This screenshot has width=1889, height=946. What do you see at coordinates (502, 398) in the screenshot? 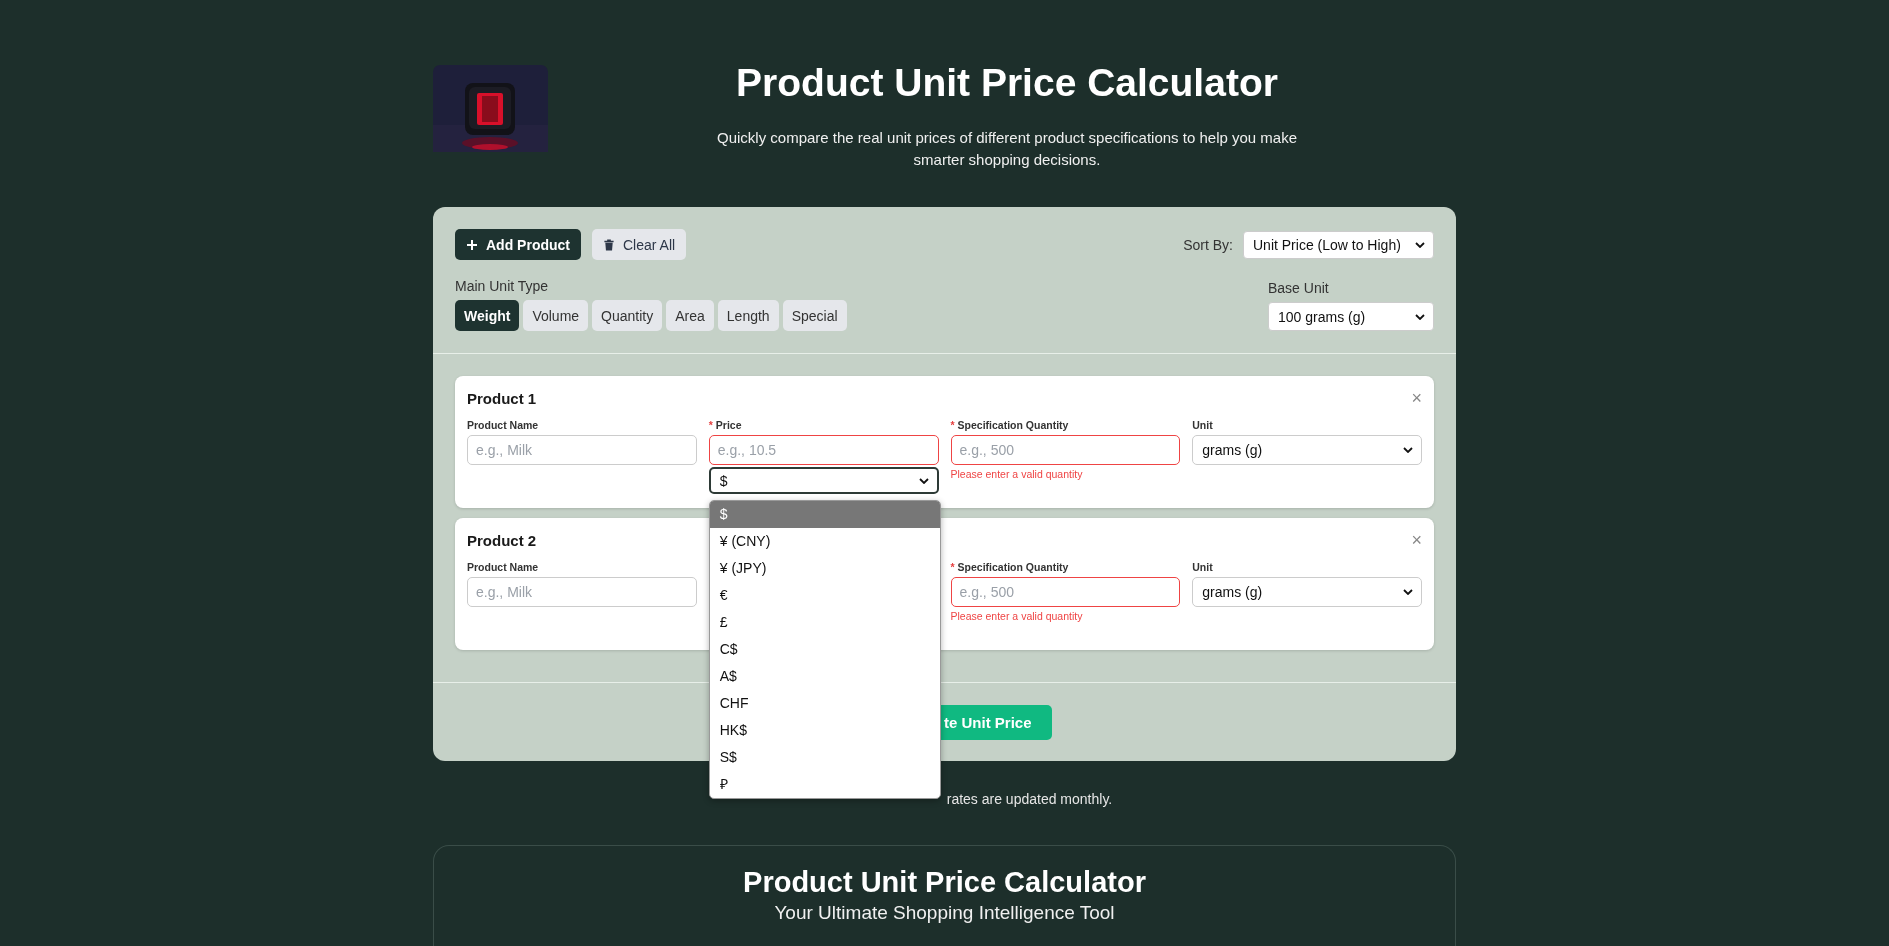
I see `product-title: Product 1` at bounding box center [502, 398].